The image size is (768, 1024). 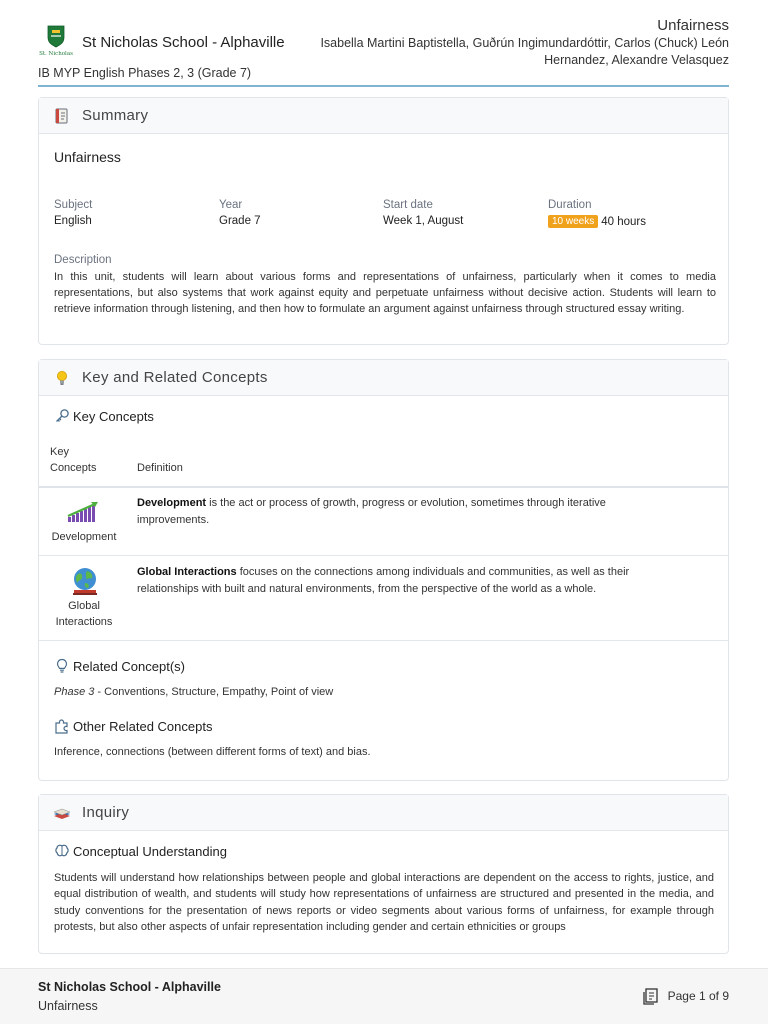 I want to click on logo-text: St. Nicholas, so click(x=56, y=54).